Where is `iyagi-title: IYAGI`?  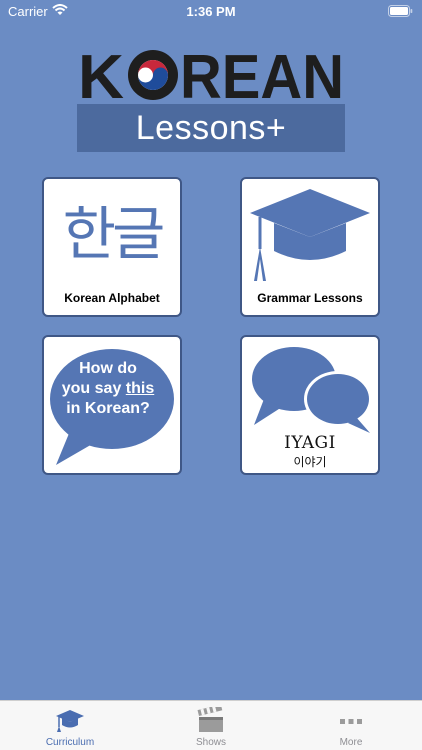 iyagi-title: IYAGI is located at coordinates (310, 443).